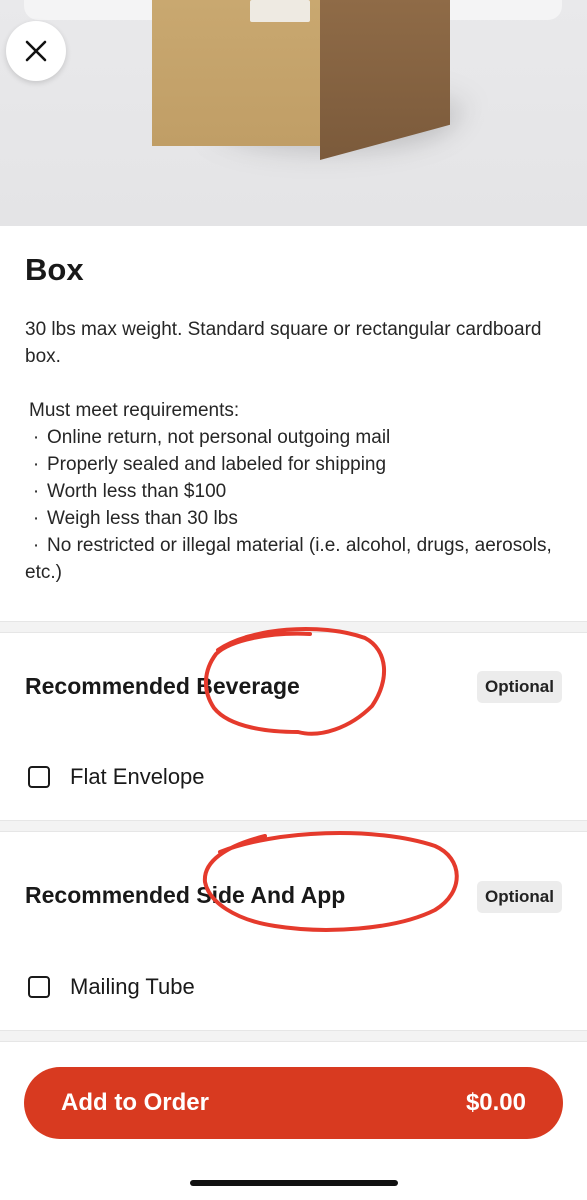 This screenshot has width=587, height=1200. I want to click on product-title: Box, so click(54, 269).